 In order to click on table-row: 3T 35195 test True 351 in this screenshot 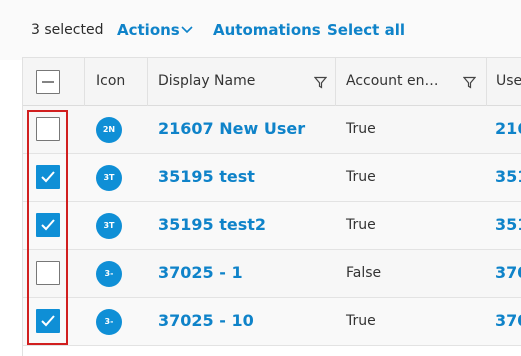, I will do `click(272, 178)`.